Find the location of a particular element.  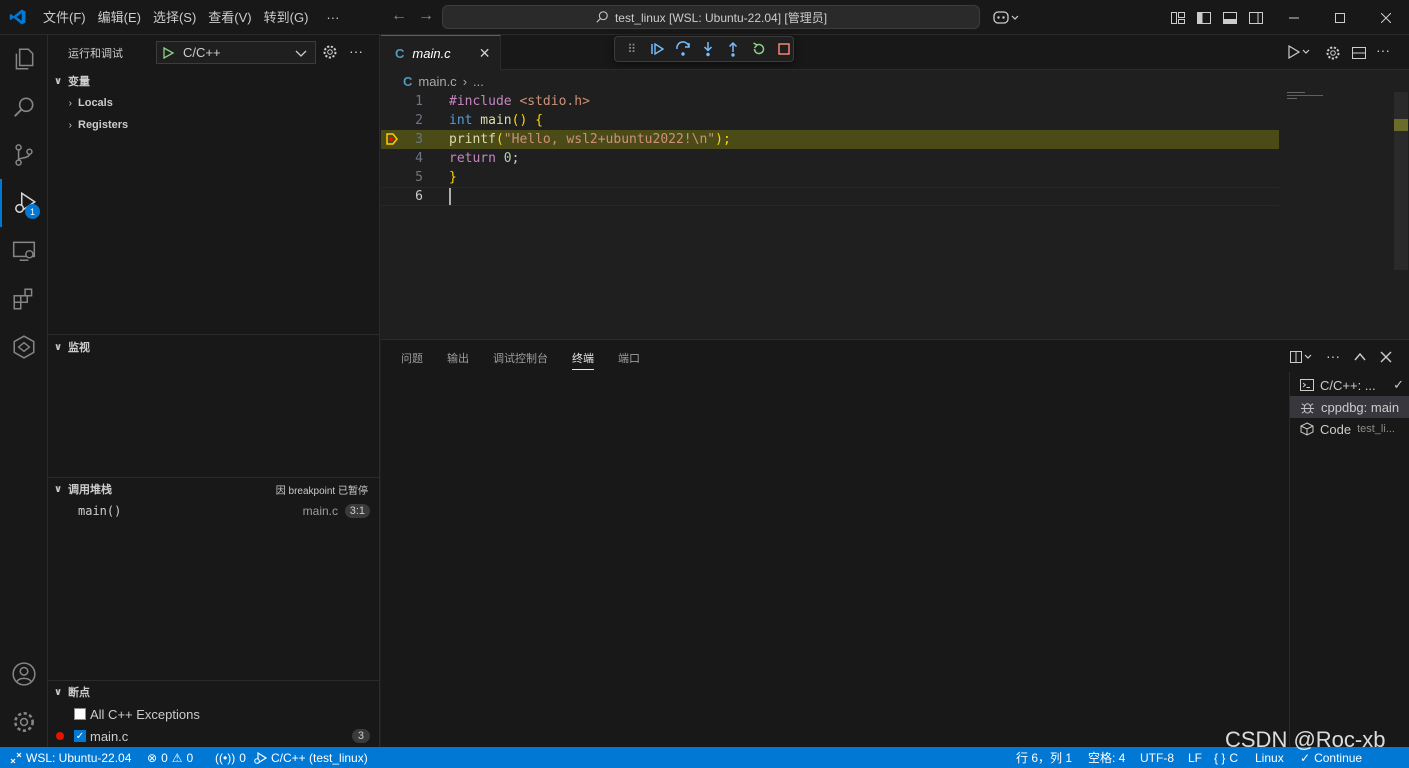

editor-tab-main-c: C main.c ✕ is located at coordinates (441, 52).